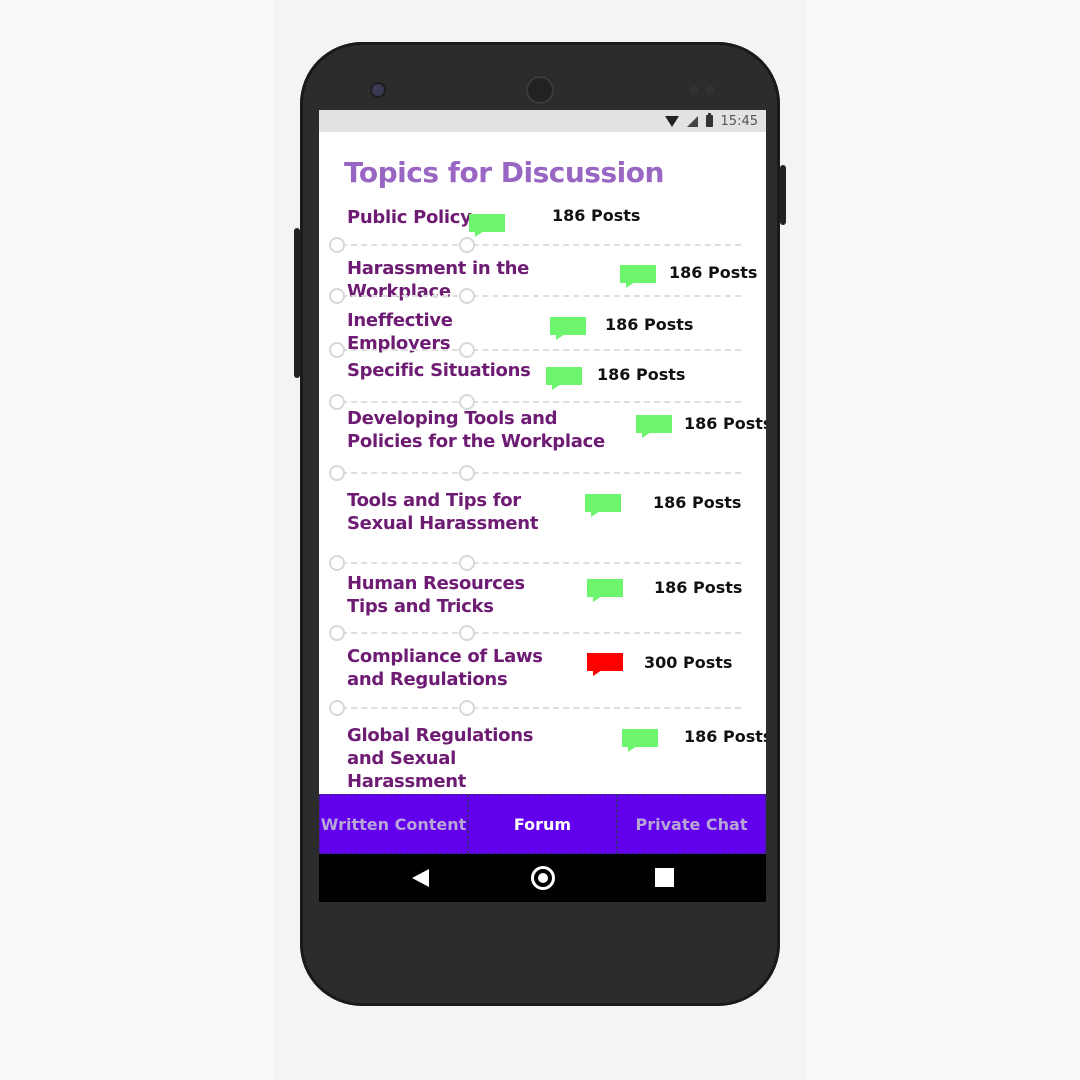 The width and height of the screenshot is (1080, 1080). I want to click on system-nav-bar, so click(542, 878).